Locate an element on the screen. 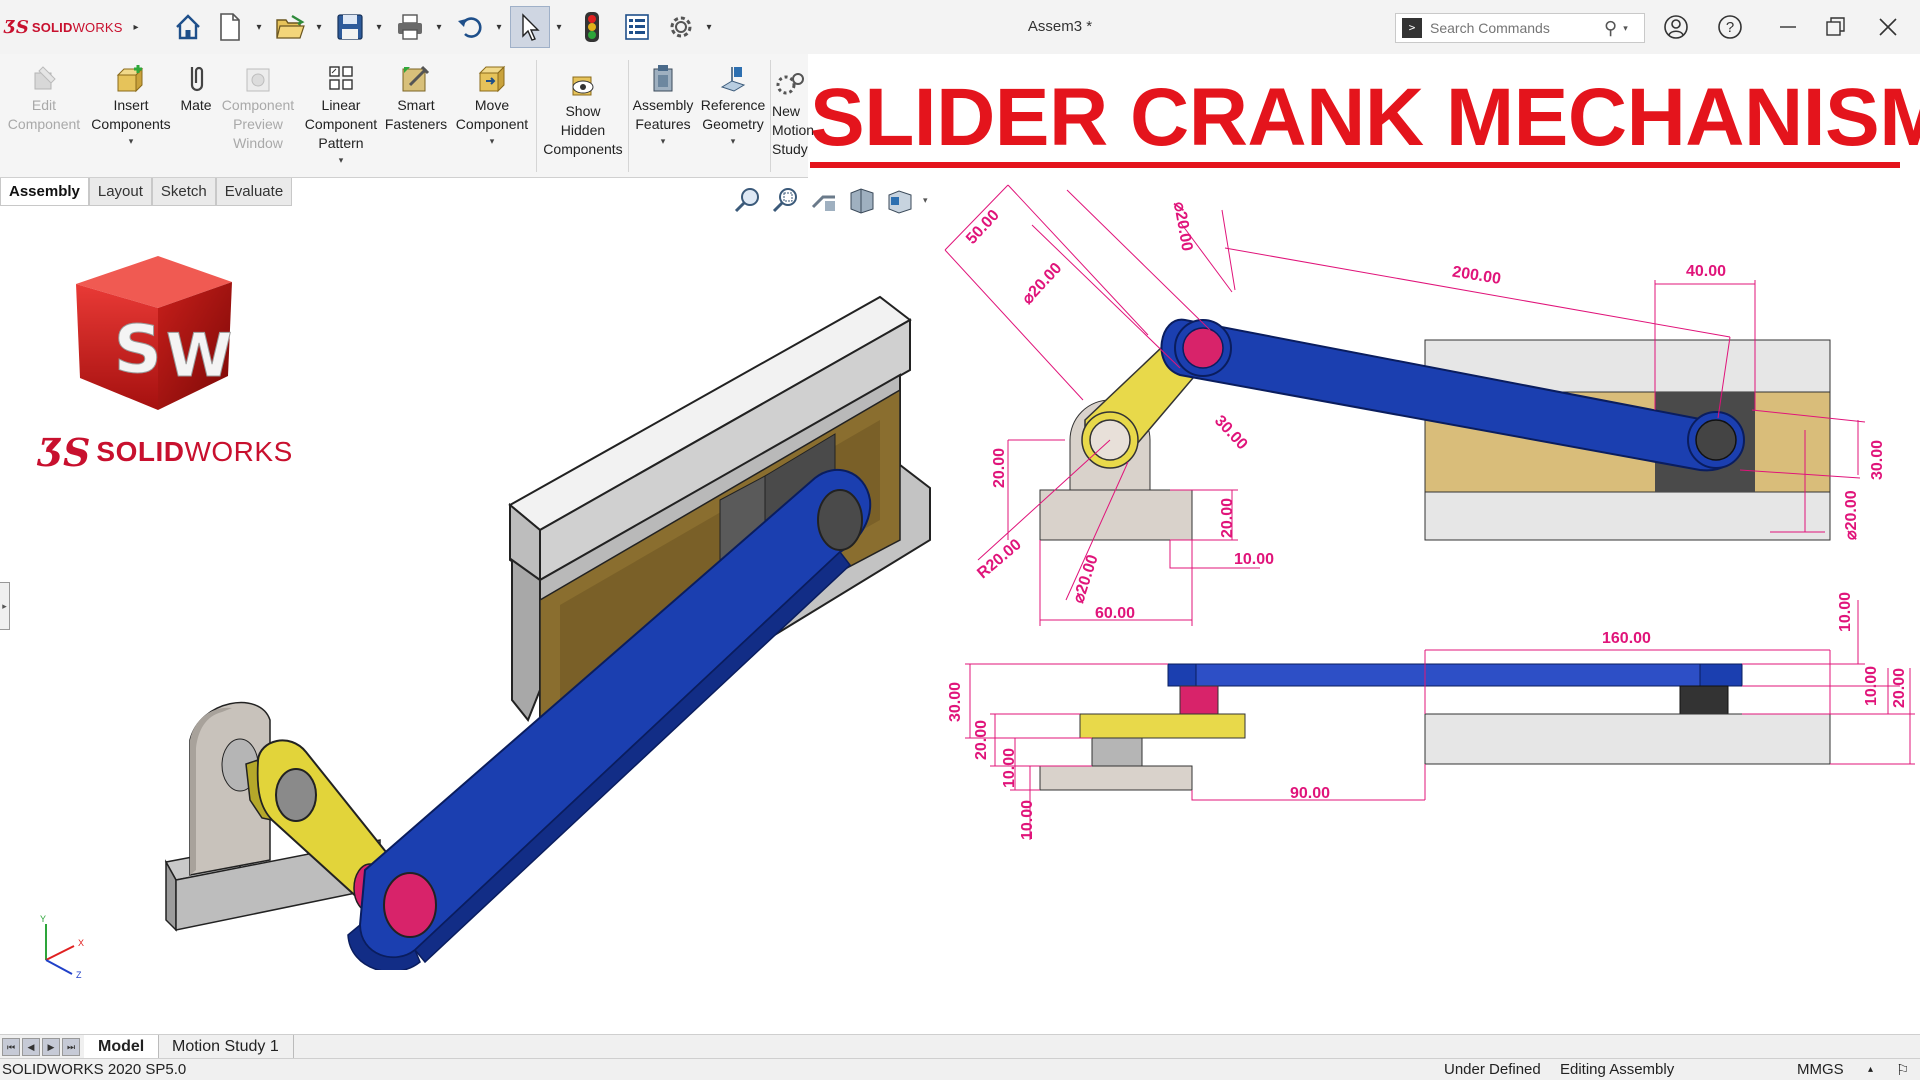  move-component-button: Move Component ▾ is located at coordinates (492, 104).